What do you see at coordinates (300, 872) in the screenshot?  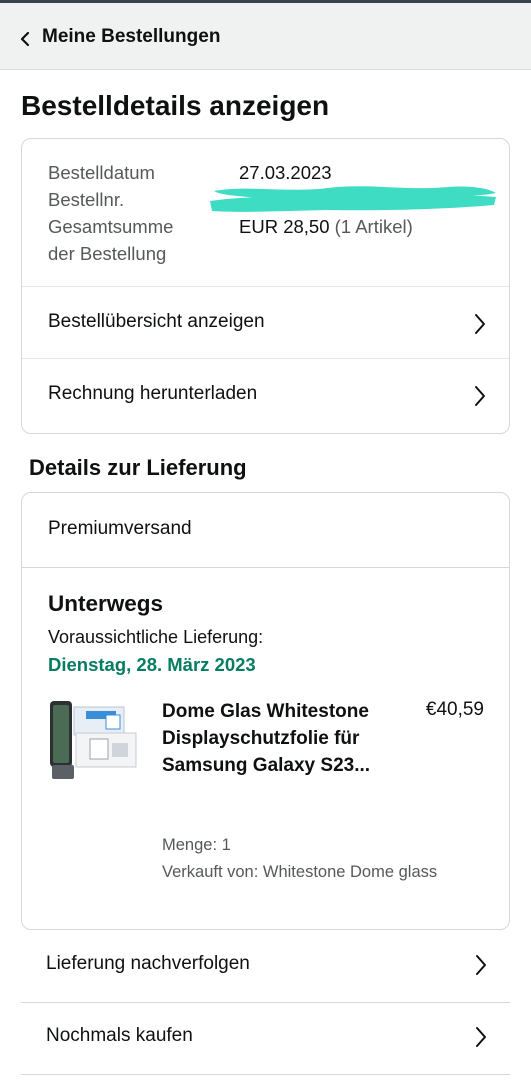 I see `product-seller: Verkauft von: Whitestone Dome glass` at bounding box center [300, 872].